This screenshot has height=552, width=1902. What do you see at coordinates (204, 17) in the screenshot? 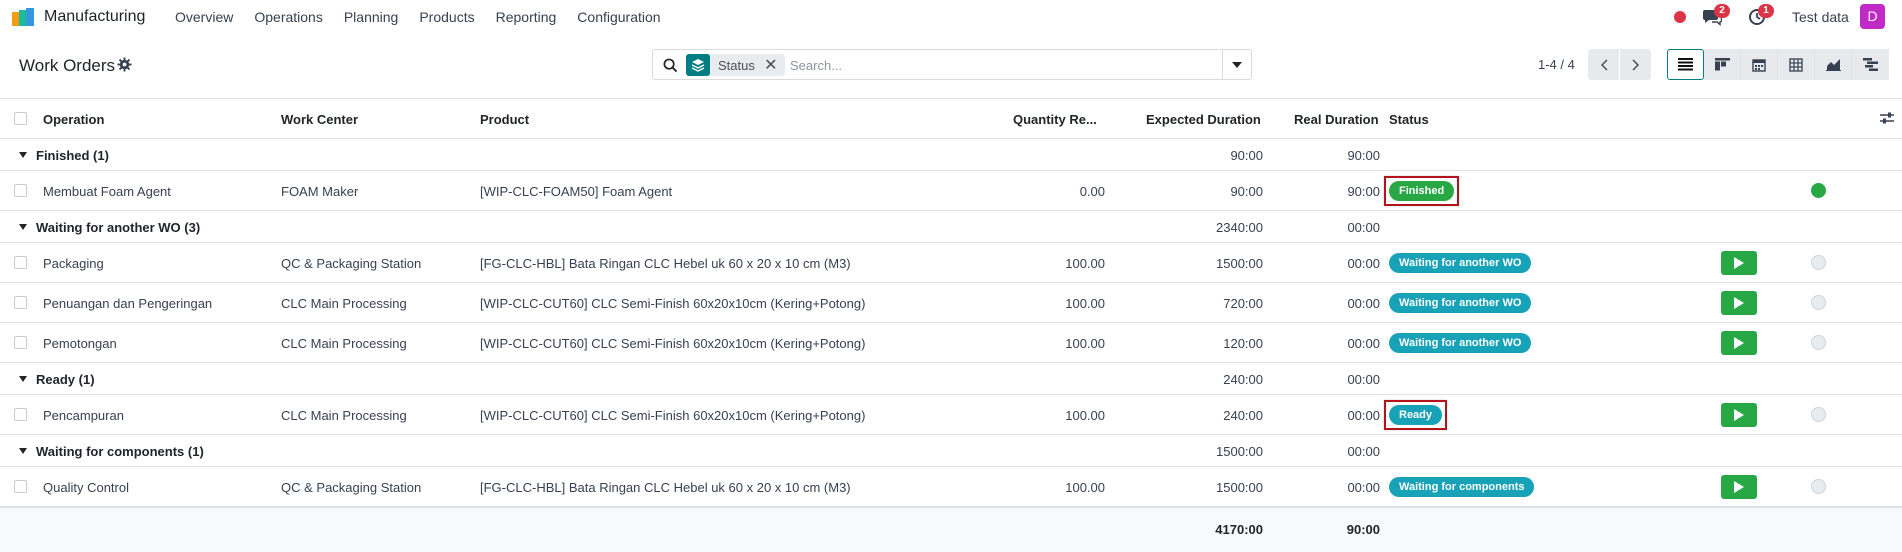
I see `menu-overview: Overview` at bounding box center [204, 17].